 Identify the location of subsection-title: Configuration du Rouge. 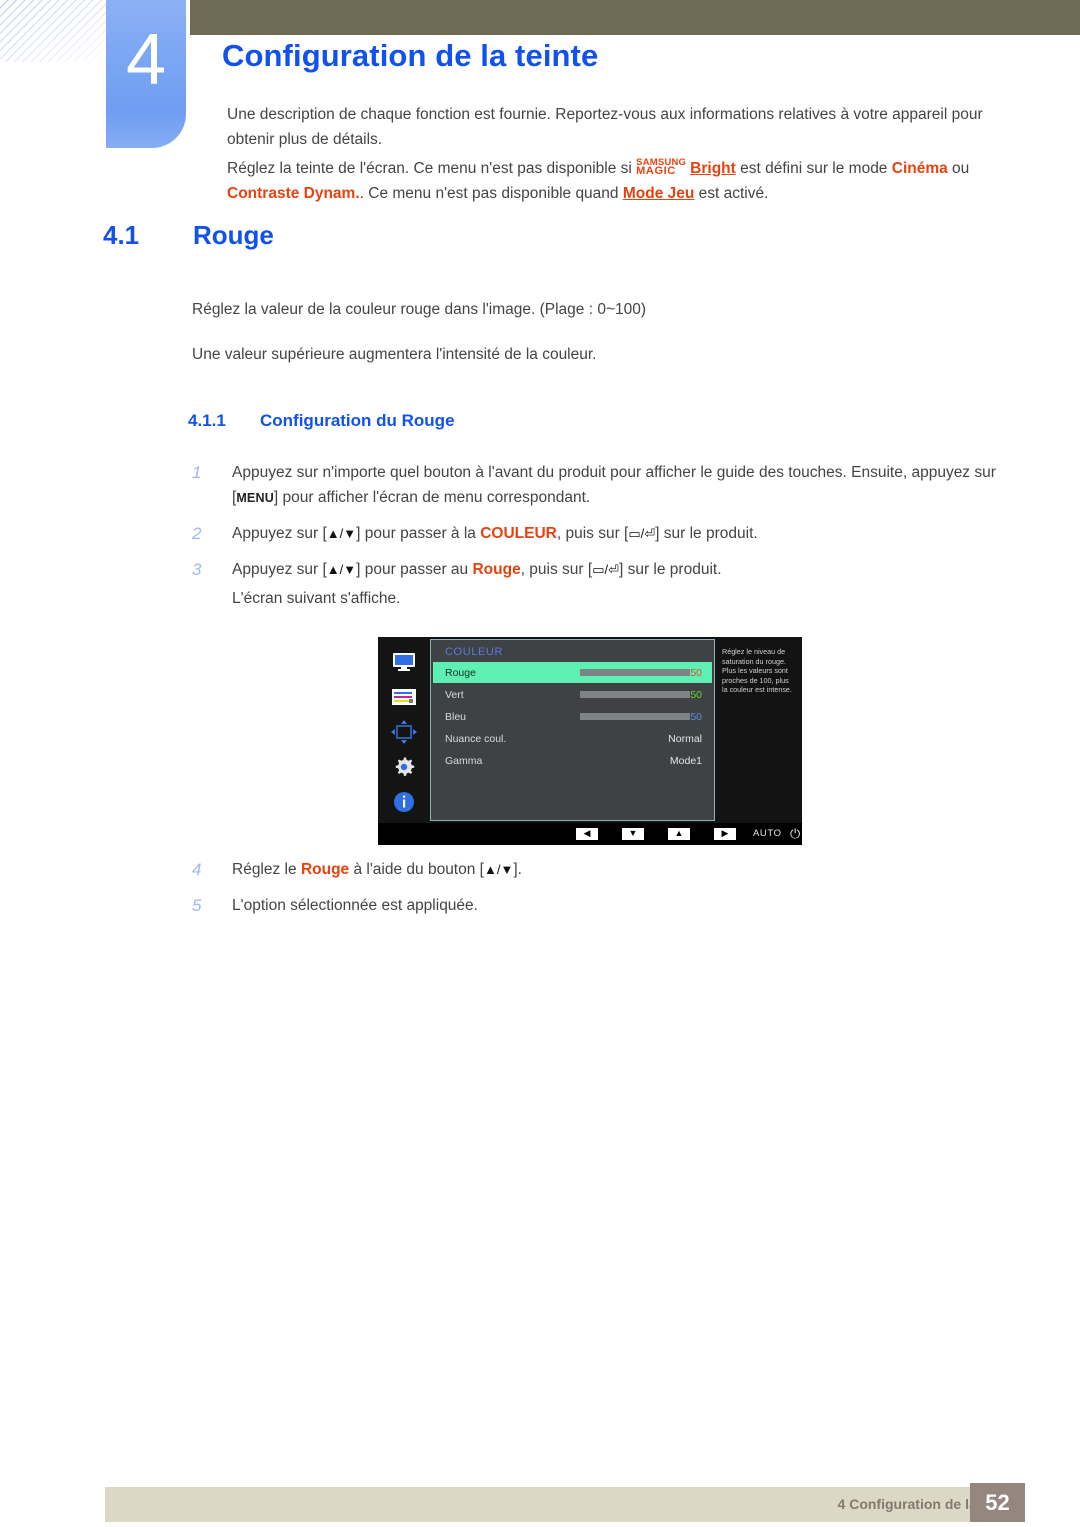
(357, 420).